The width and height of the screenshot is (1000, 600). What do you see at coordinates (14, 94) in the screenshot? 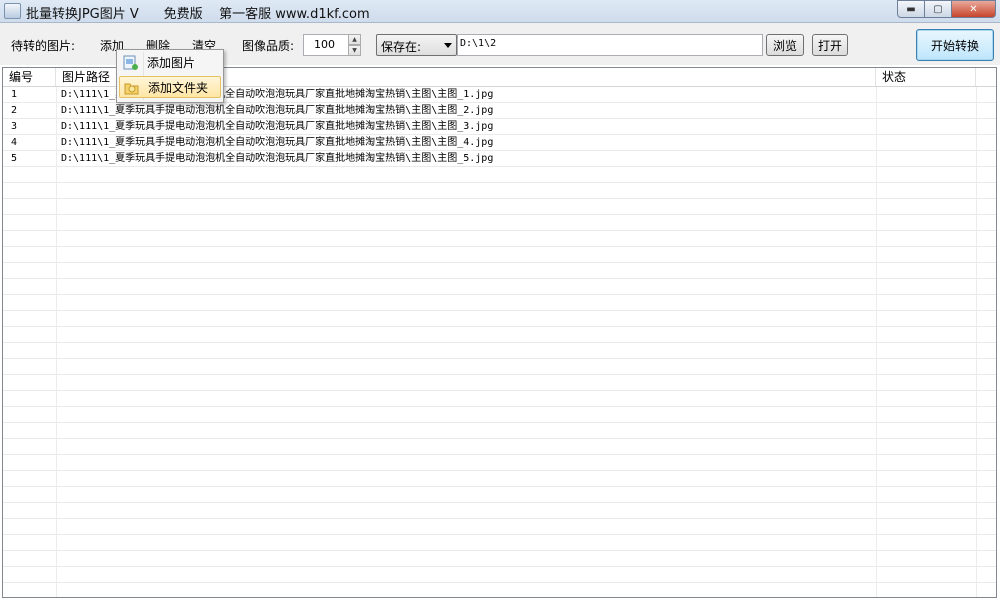
I see `row-index: 1` at bounding box center [14, 94].